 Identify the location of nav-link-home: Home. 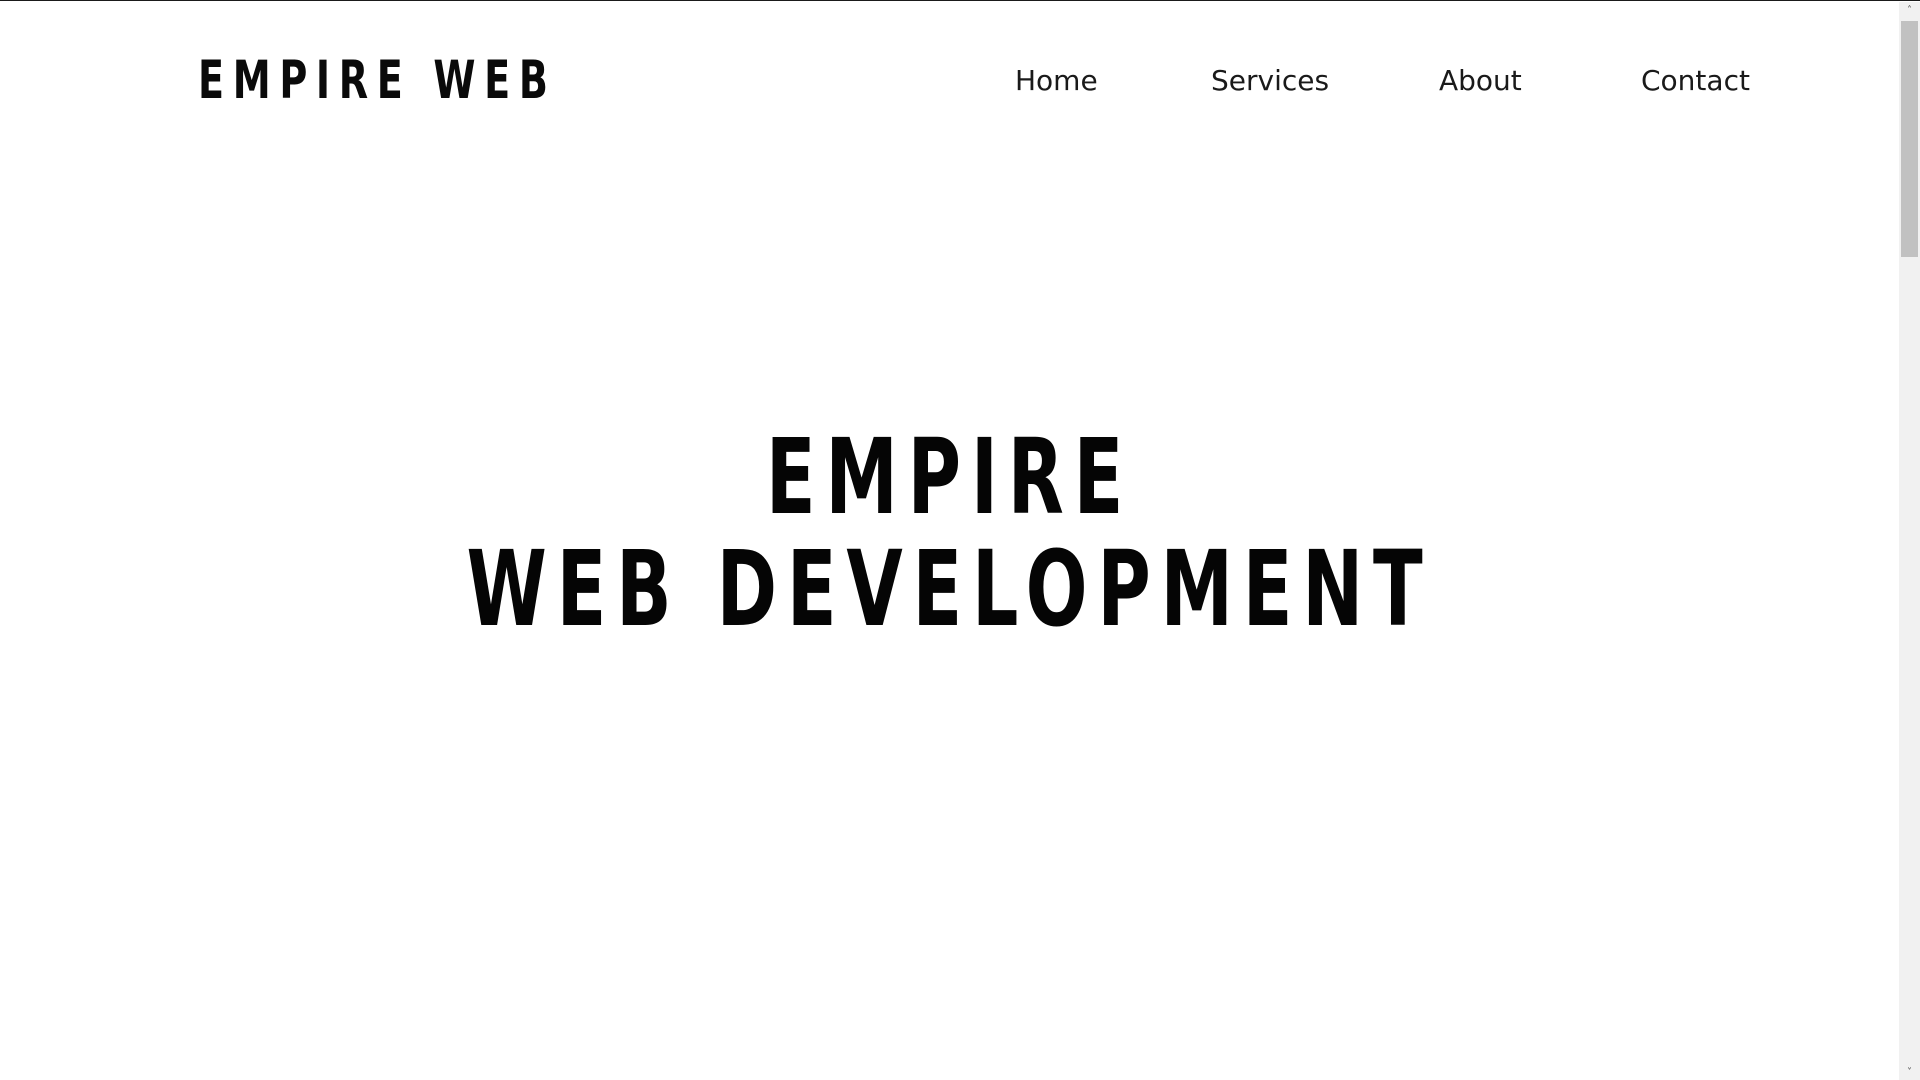
(1056, 81).